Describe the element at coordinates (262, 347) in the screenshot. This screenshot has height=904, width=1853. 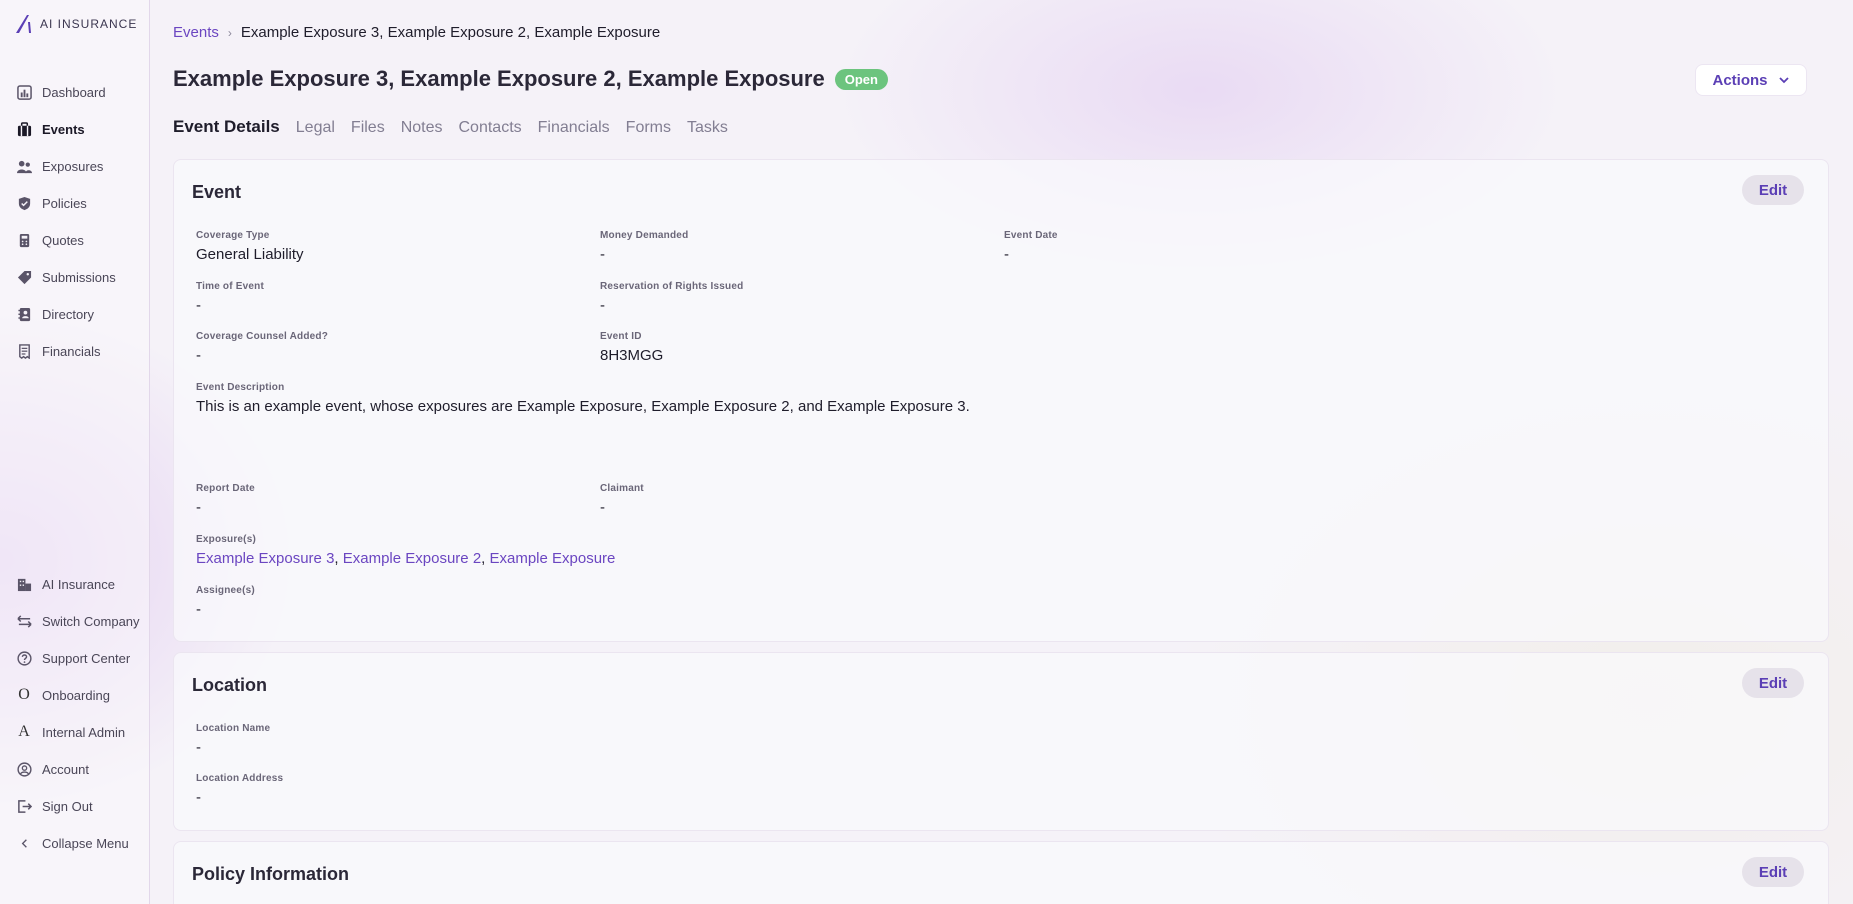
I see `coverage-counsel-field: Coverage Counsel Added? -` at that location.